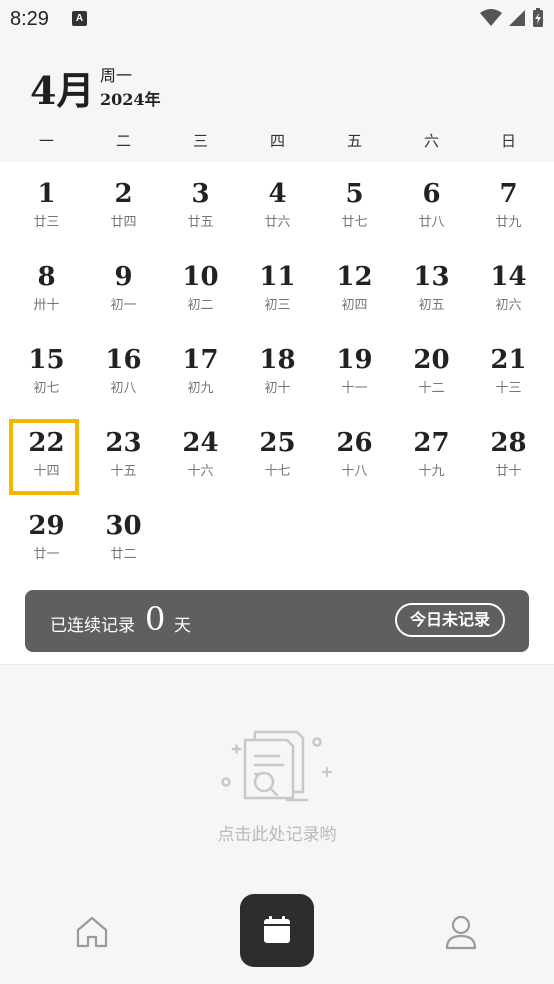  What do you see at coordinates (461, 932) in the screenshot?
I see `nav-profile-button` at bounding box center [461, 932].